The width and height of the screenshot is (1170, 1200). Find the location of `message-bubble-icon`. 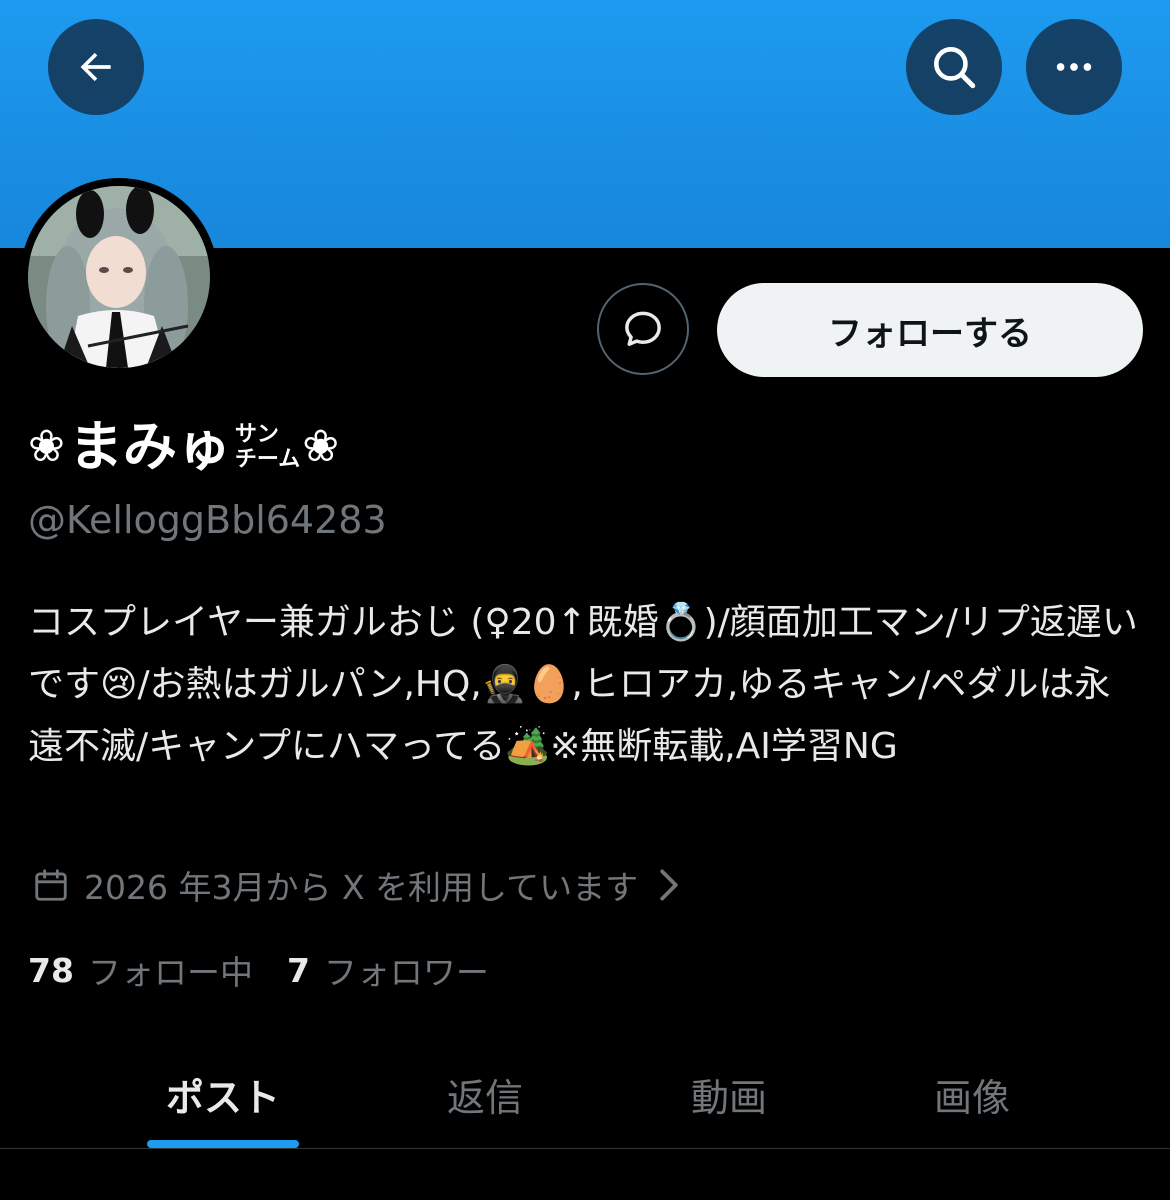

message-bubble-icon is located at coordinates (643, 328).